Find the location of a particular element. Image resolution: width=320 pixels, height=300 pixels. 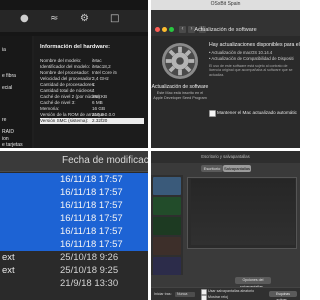

updates-available-title: Hay actualizaciones disponibles para el is located at coordinates (254, 45).